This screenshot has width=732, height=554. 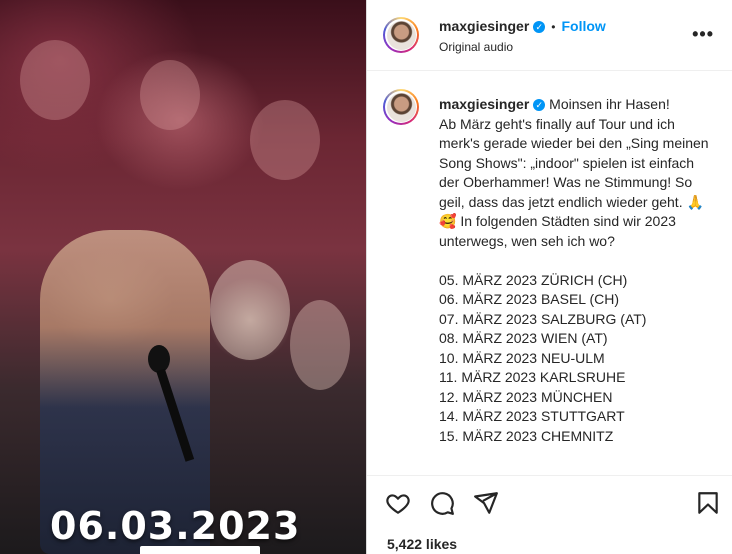 What do you see at coordinates (159, 359) in the screenshot?
I see `microphone` at bounding box center [159, 359].